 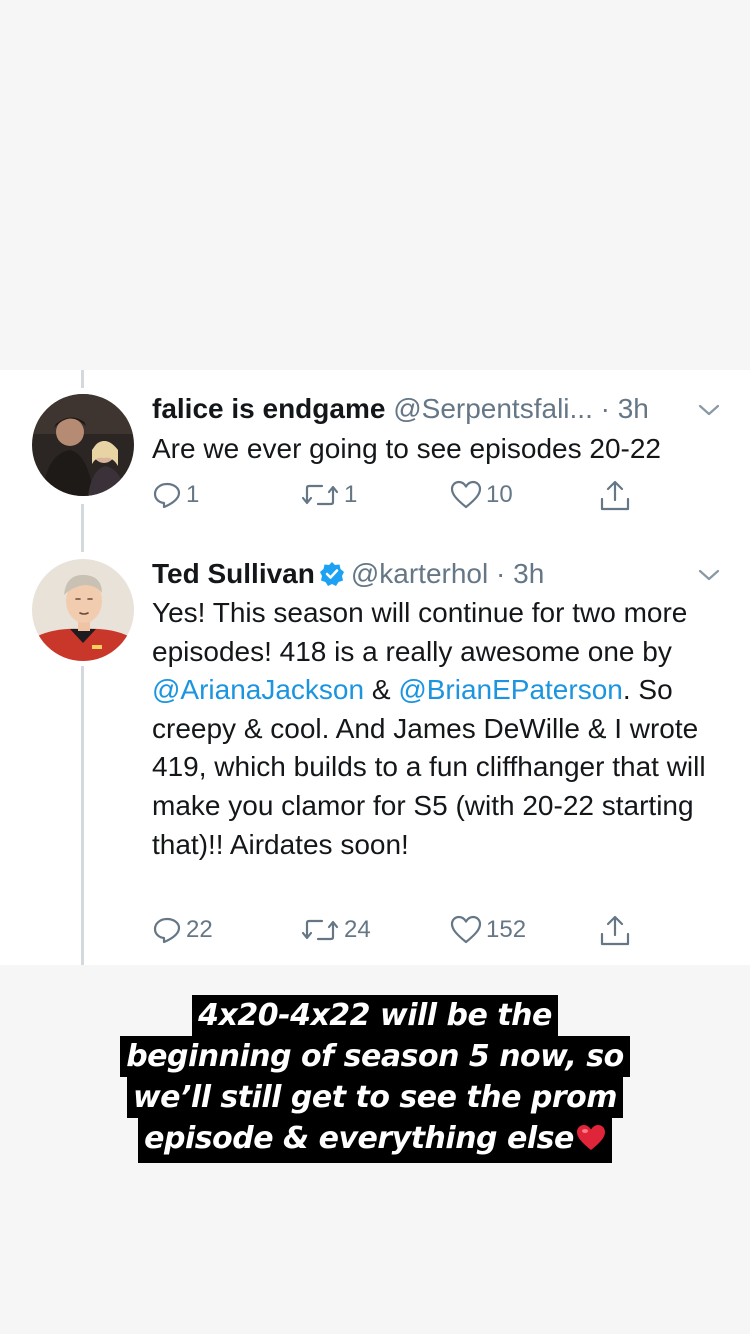 I want to click on display-name: Ted Sullivan, so click(x=233, y=573).